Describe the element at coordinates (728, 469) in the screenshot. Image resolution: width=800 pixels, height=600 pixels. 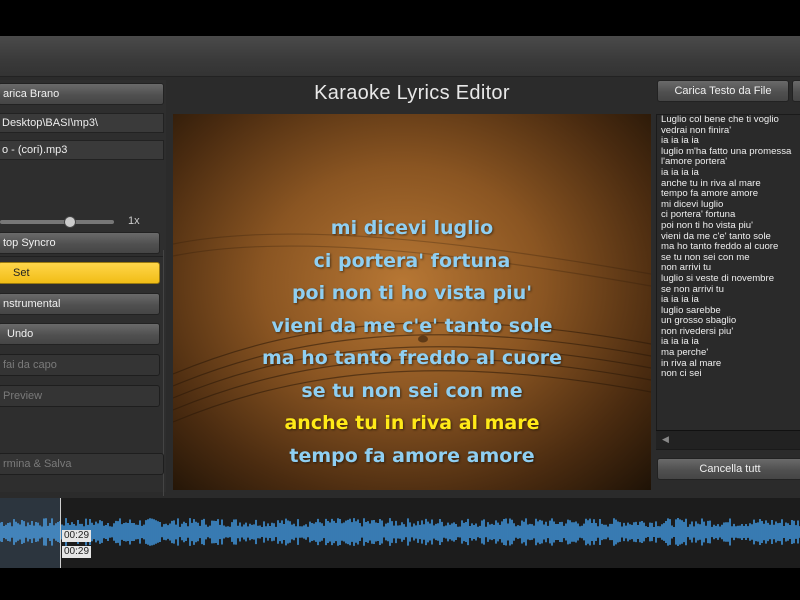
I see `clear-all-button: Cancella tutt` at that location.